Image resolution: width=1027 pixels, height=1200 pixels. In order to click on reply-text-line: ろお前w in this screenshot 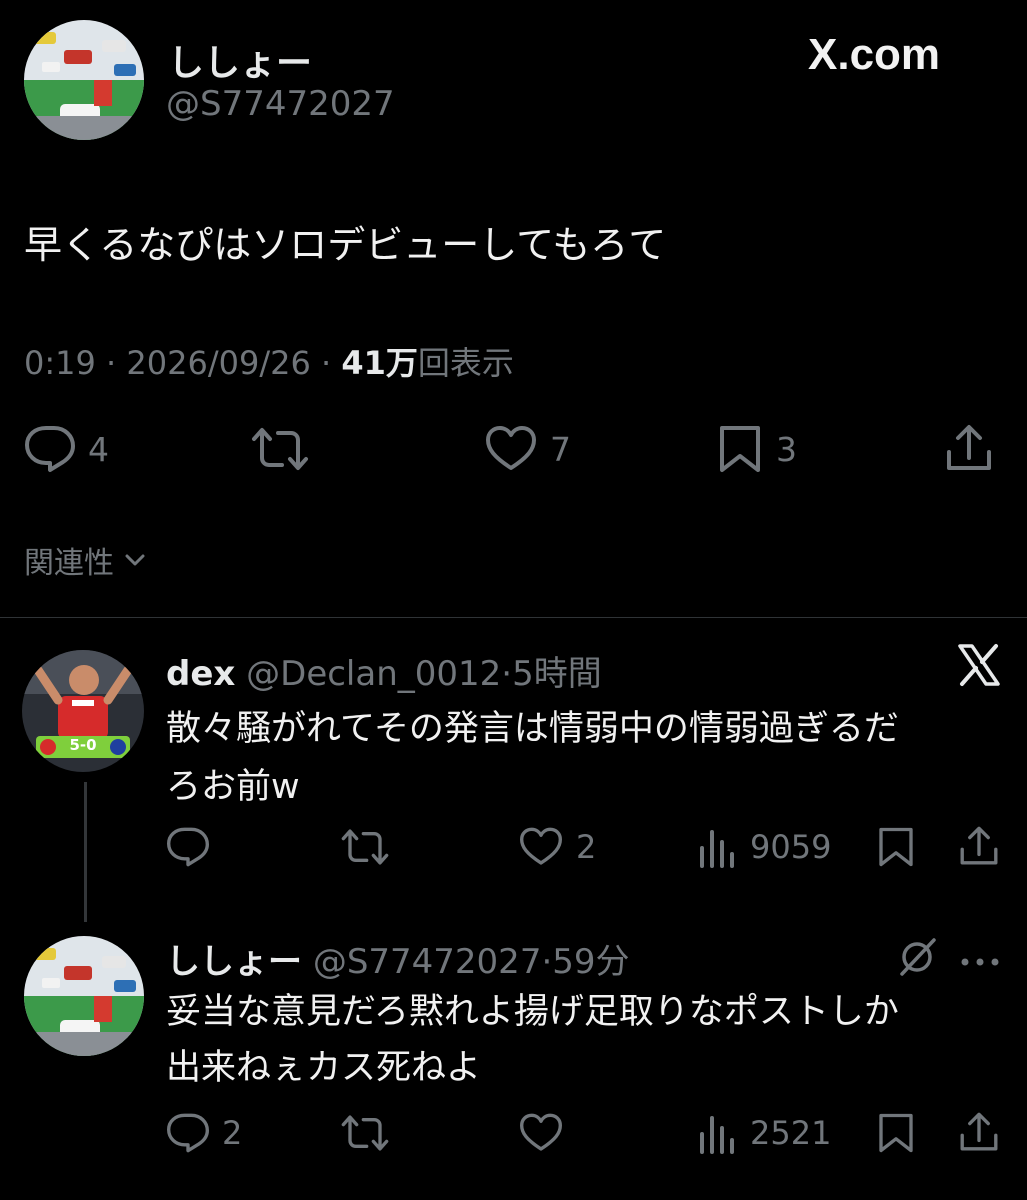, I will do `click(233, 787)`.